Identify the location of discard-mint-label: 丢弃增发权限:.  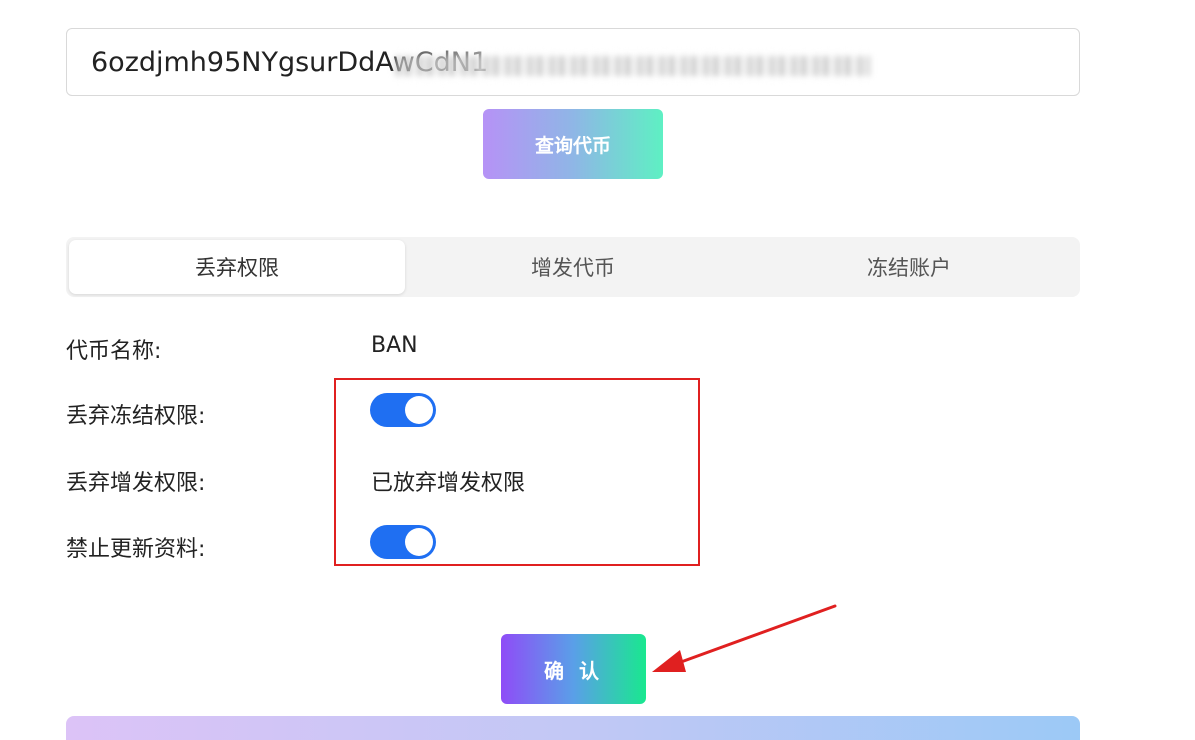
(136, 483).